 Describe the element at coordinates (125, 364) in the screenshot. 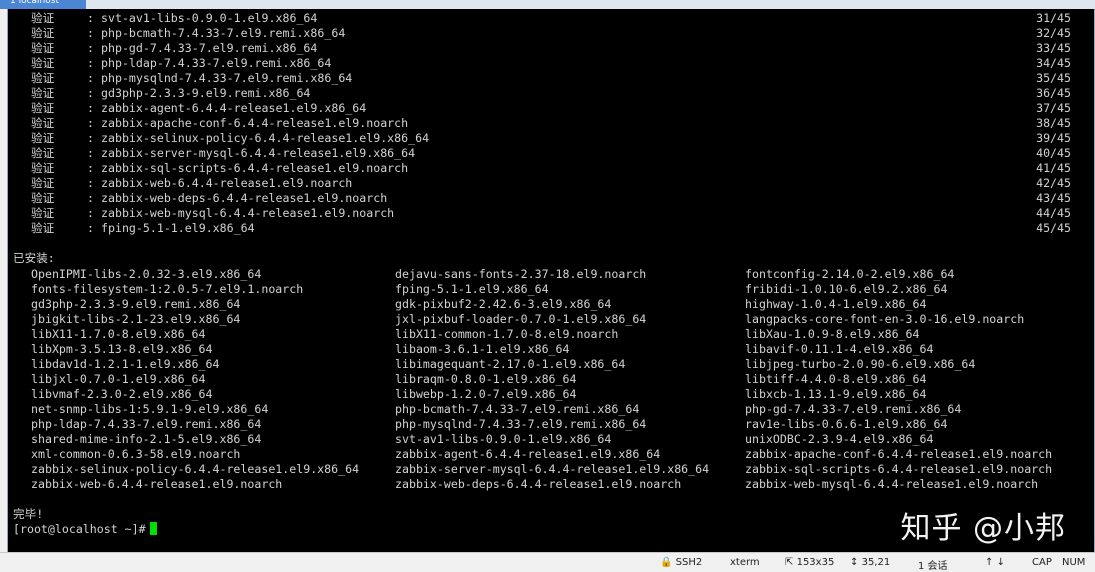

I see `installed-package: libdav1d-1.2.1-1.el9.x86_64` at that location.